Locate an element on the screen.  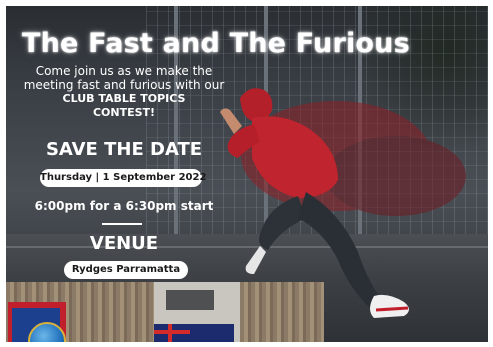
curtain is located at coordinates (282, 312).